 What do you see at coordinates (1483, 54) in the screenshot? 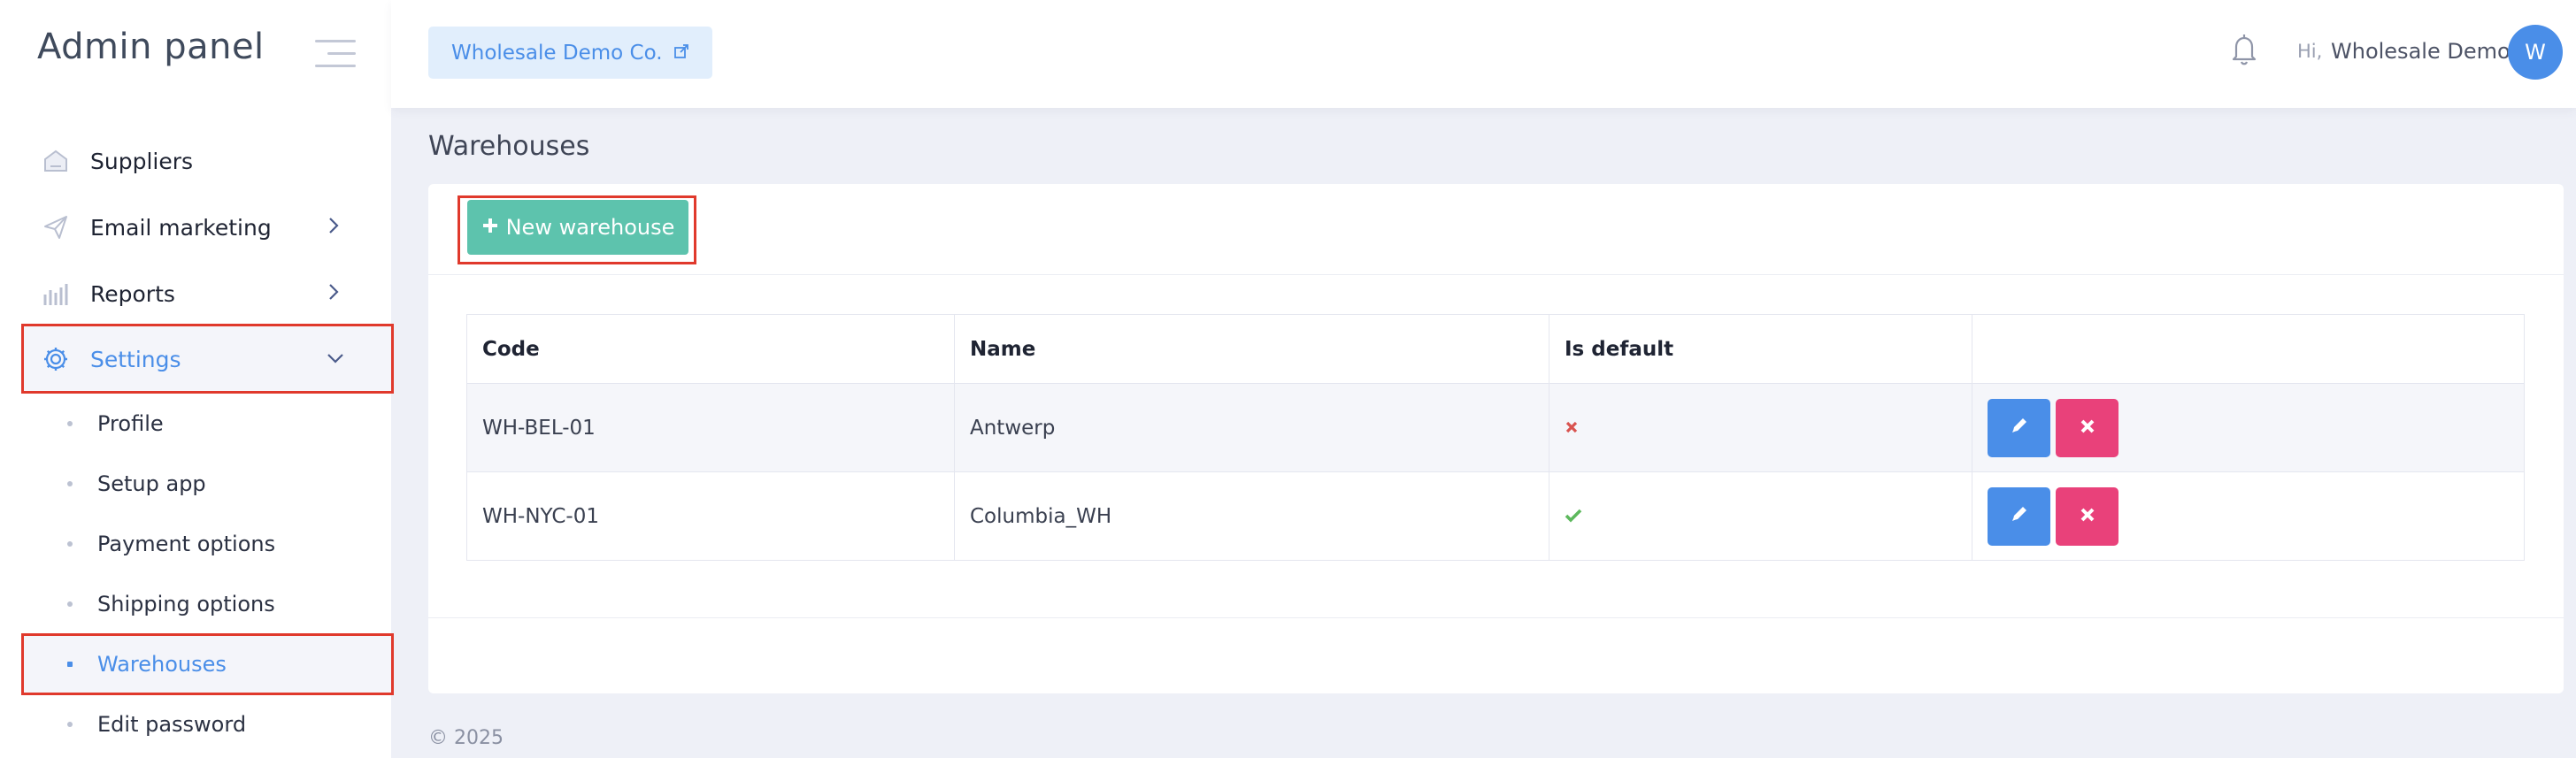
I see `top-header: Wholesale Demo Co. Hi, Wholesale Demo W` at bounding box center [1483, 54].